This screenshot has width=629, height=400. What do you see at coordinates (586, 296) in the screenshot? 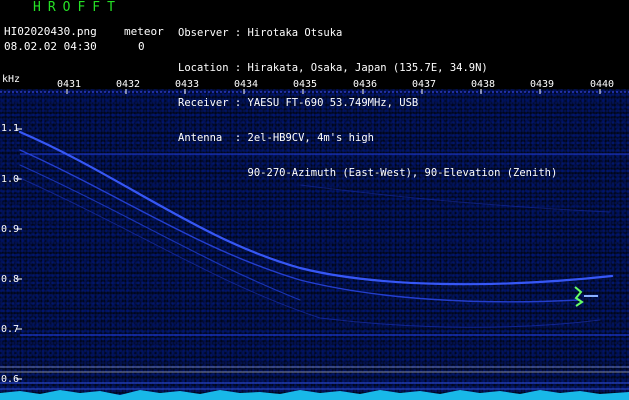
I see `meteor-echo` at bounding box center [586, 296].